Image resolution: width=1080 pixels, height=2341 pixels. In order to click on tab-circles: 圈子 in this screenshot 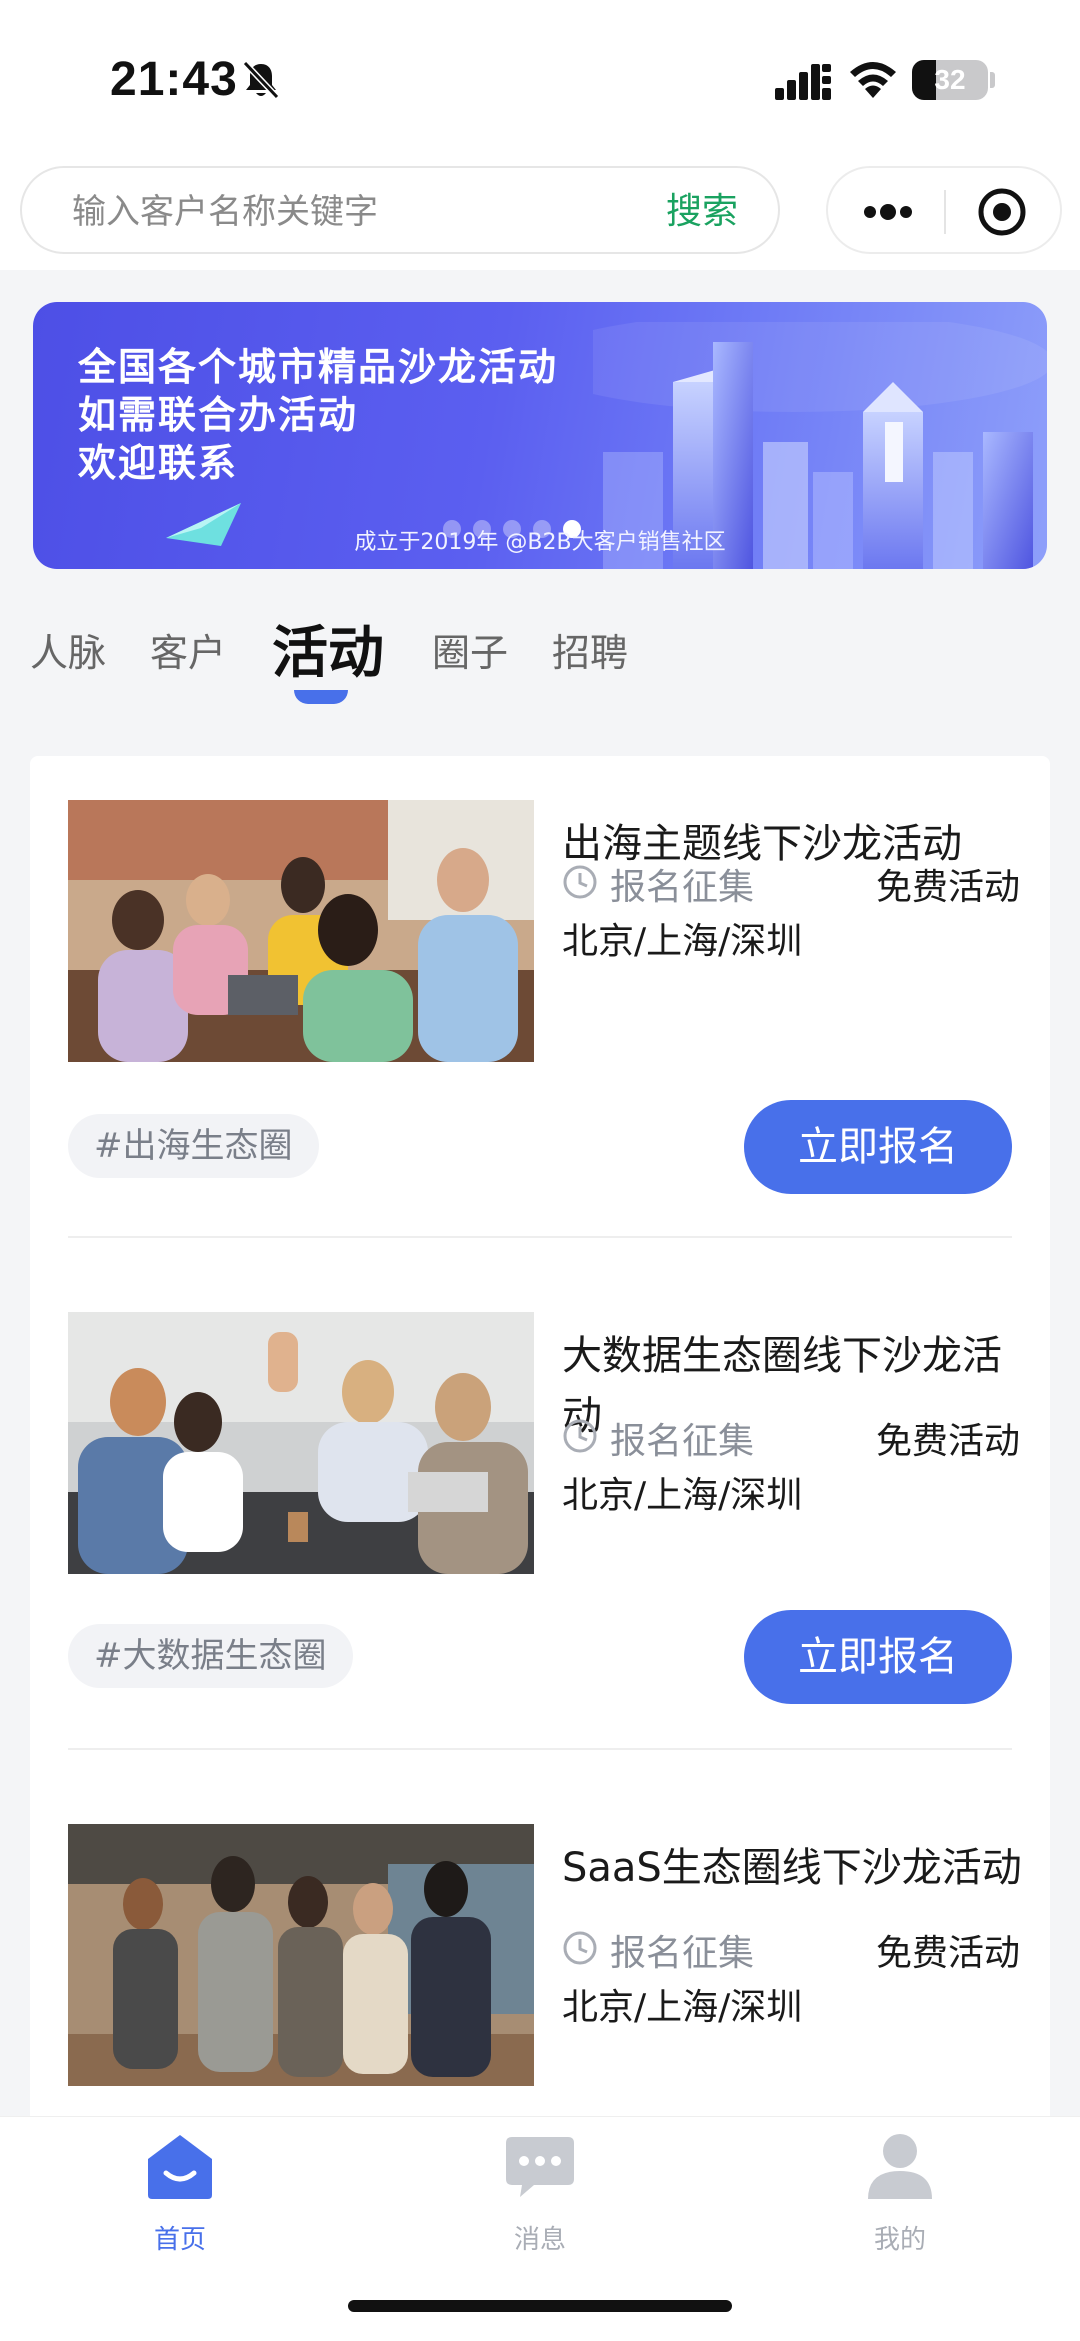, I will do `click(470, 649)`.